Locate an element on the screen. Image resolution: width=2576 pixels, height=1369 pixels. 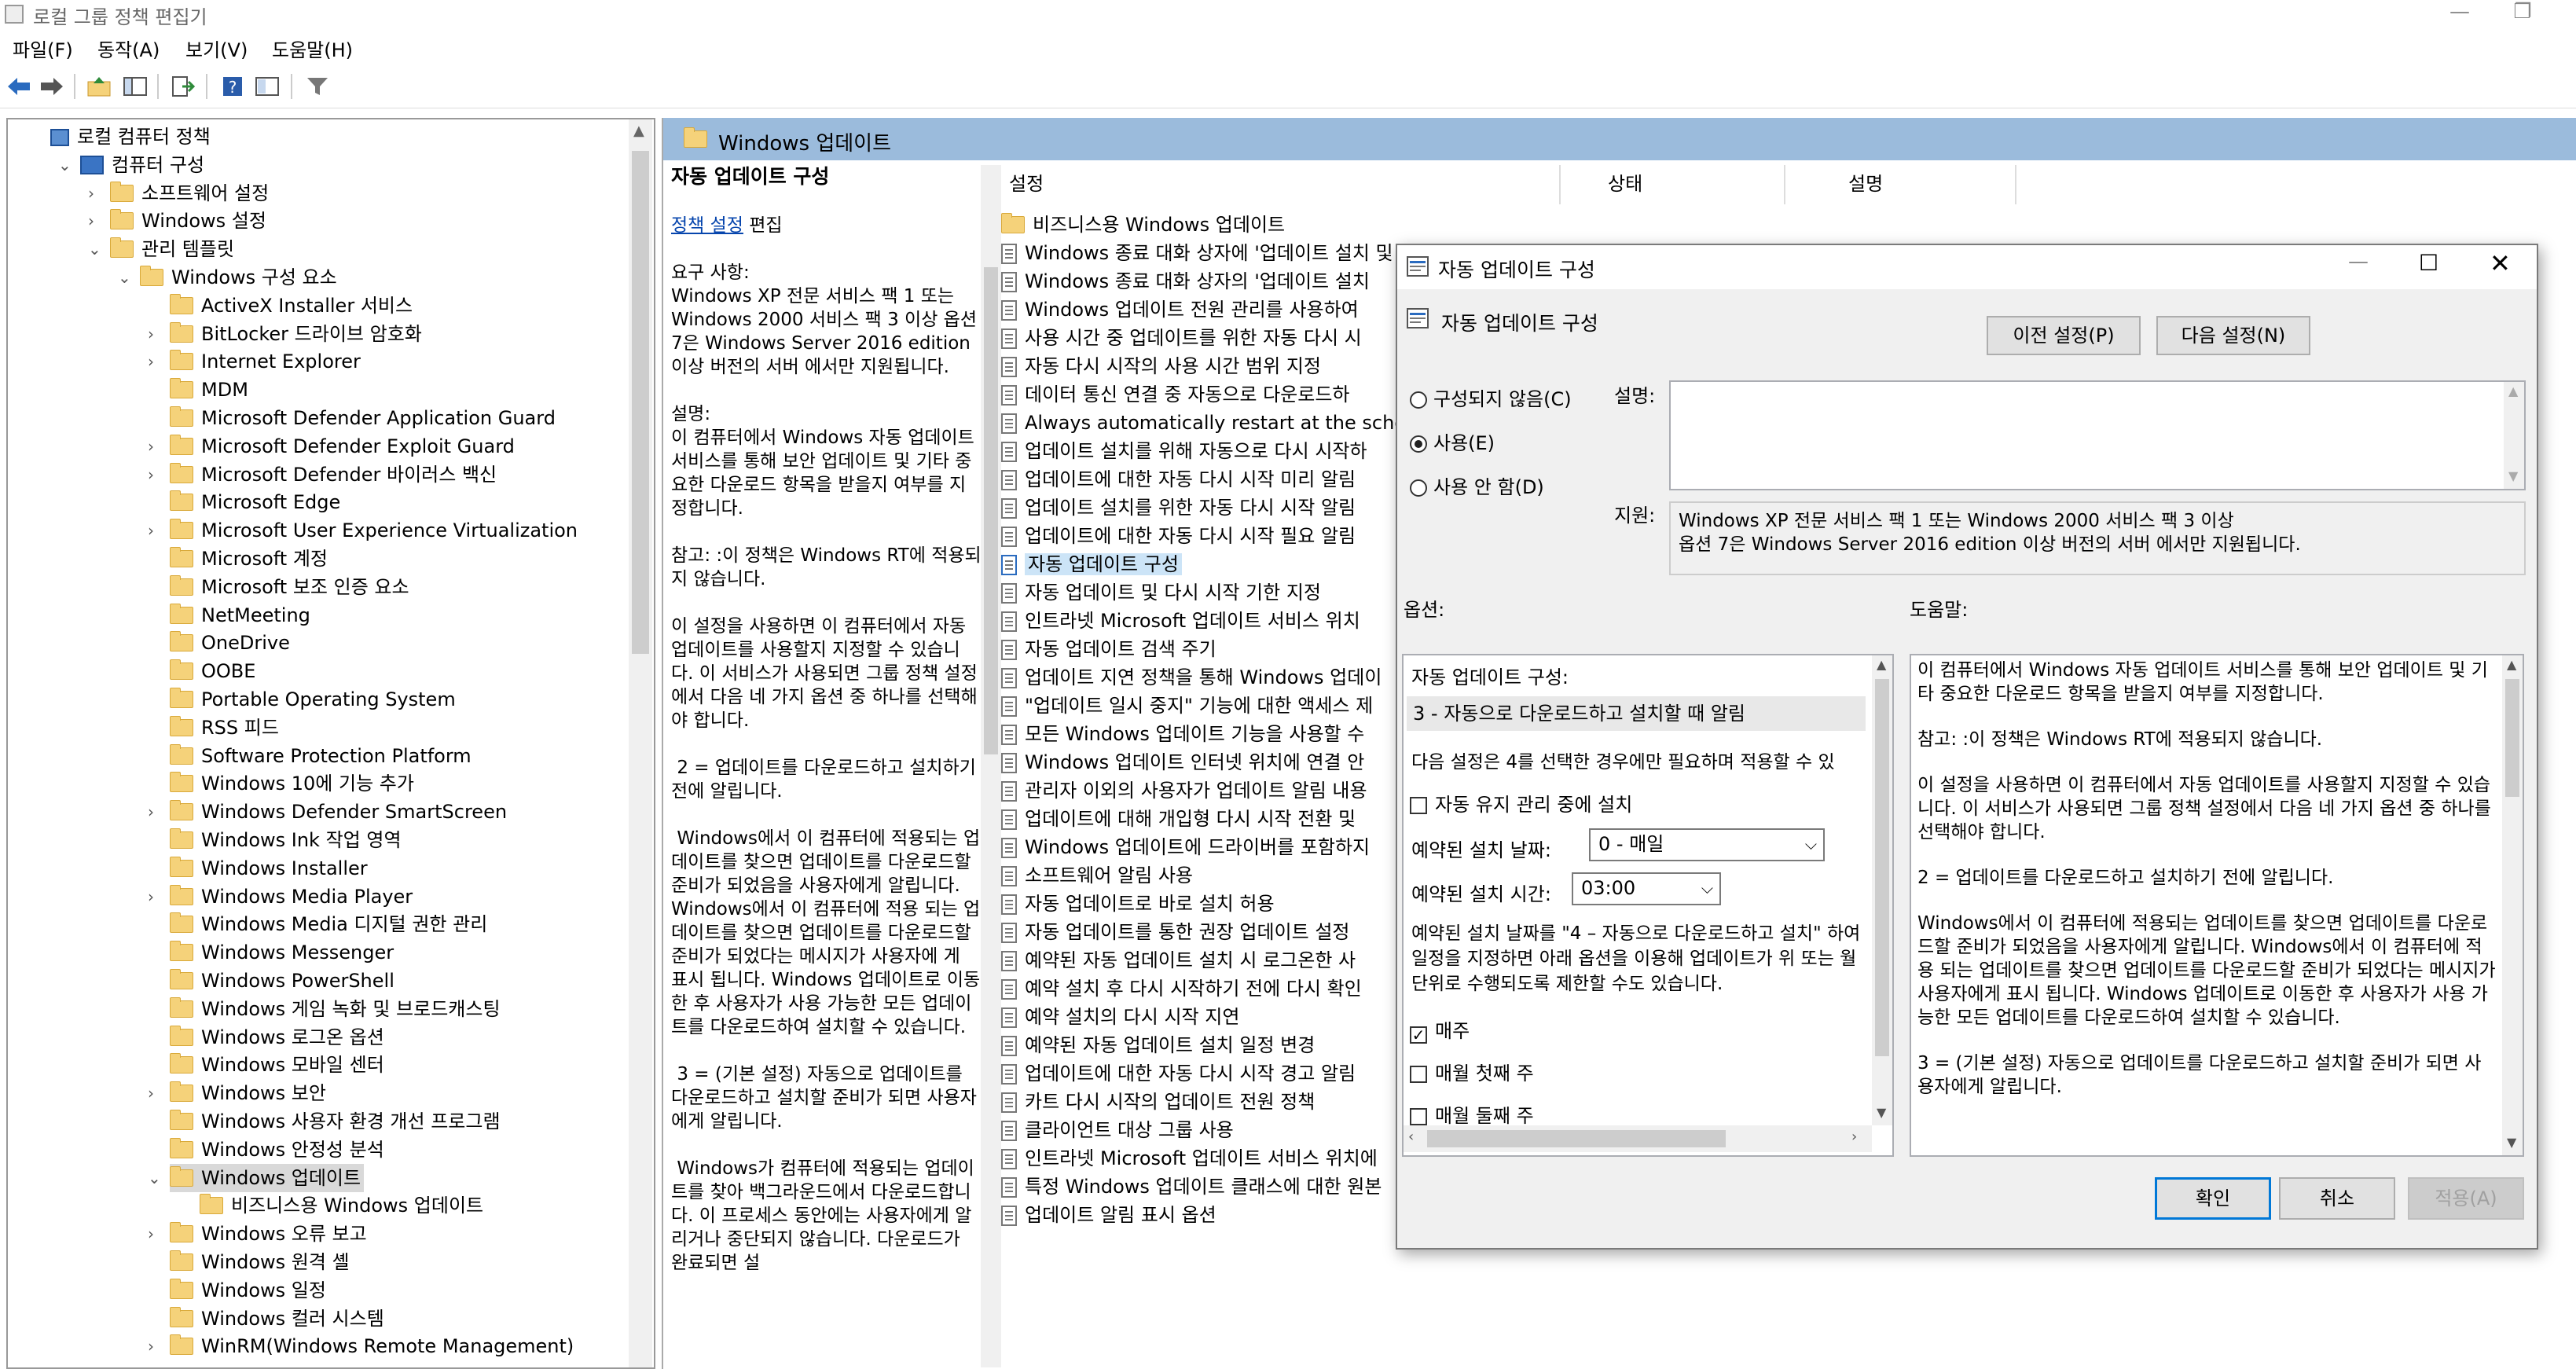
setting-row: Windows 업데이트 전원 관리를 사용하여 is located at coordinates (1180, 309).